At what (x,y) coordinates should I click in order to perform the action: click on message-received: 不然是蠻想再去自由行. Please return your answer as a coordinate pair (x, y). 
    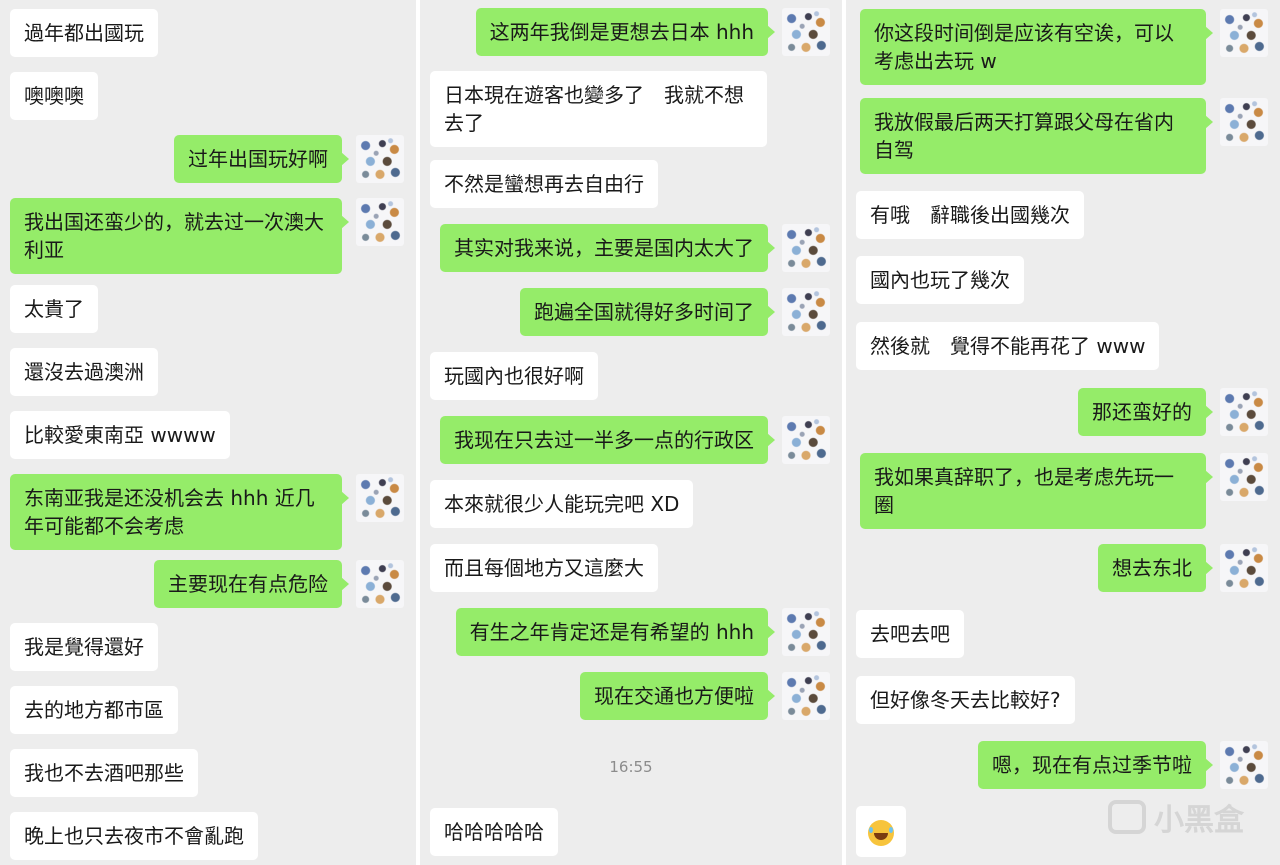
    Looking at the image, I should click on (544, 184).